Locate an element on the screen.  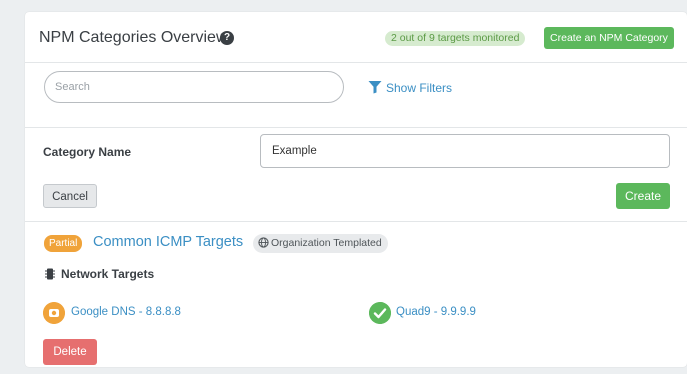
organization-templated-label: Organization Templated is located at coordinates (326, 243).